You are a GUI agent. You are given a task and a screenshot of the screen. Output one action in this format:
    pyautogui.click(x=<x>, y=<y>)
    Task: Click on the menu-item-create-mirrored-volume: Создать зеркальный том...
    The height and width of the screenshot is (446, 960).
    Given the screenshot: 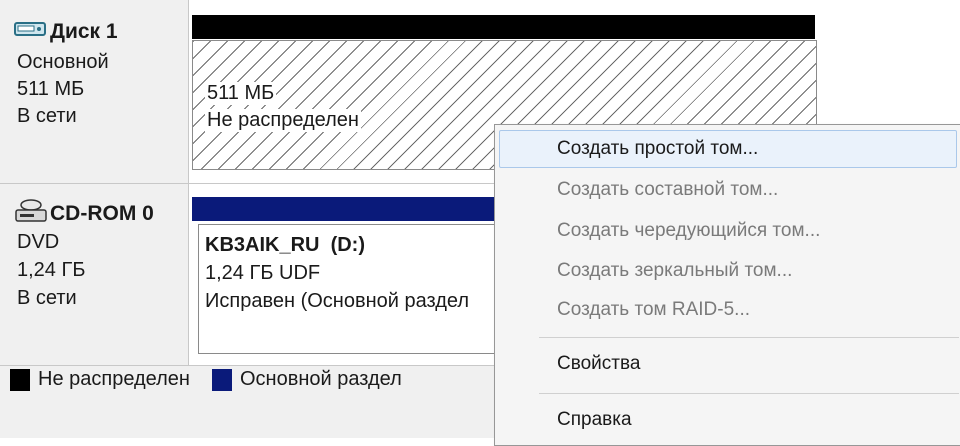 What is the action you would take?
    pyautogui.click(x=674, y=271)
    